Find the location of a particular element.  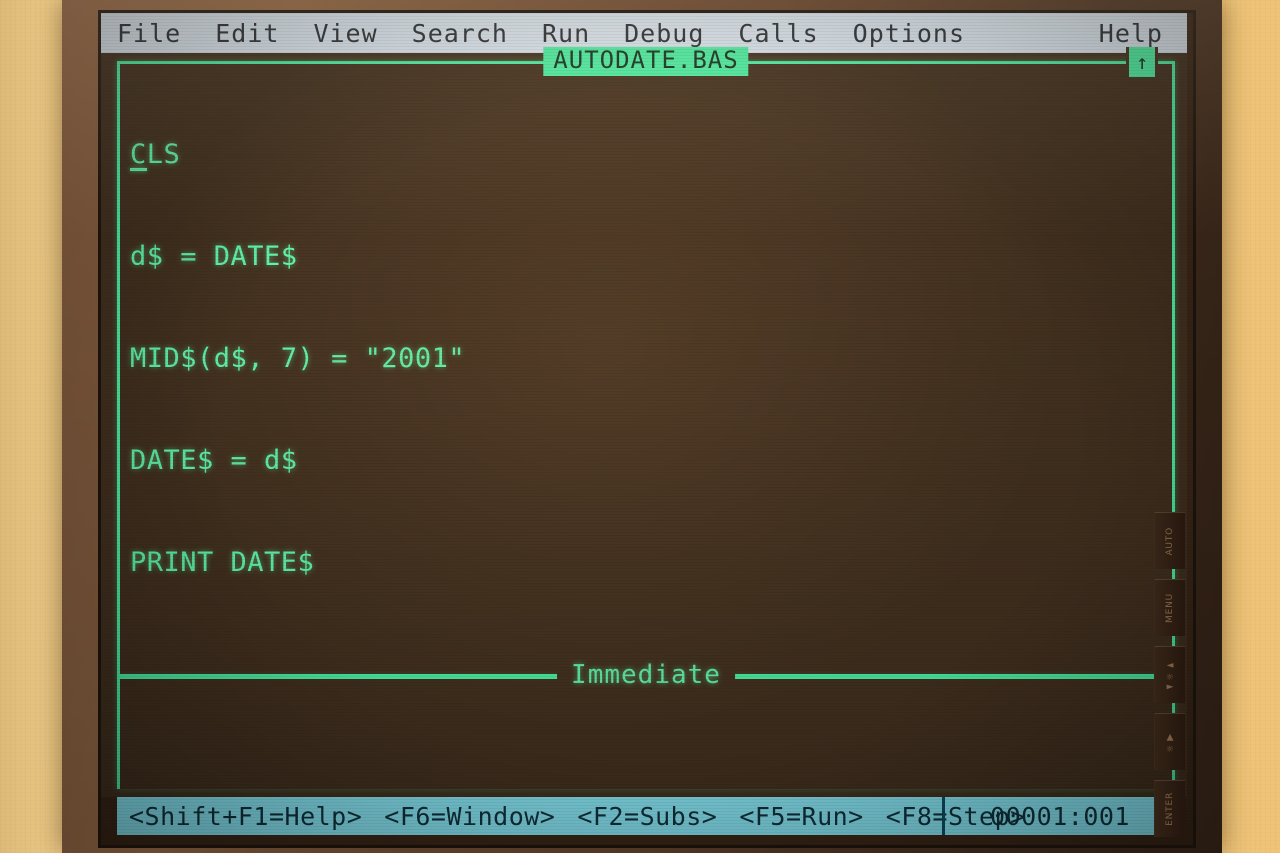

menu-item-options: Options is located at coordinates (909, 33).